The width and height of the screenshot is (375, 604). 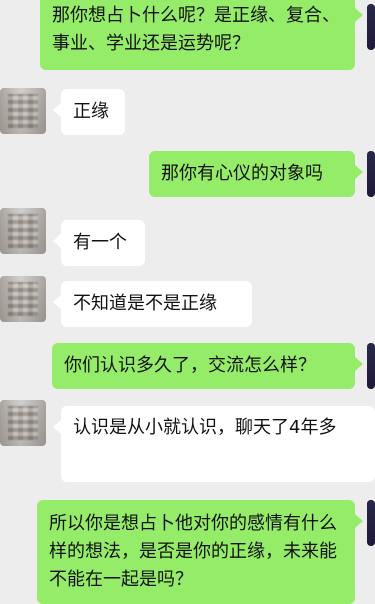 I want to click on message-text: 正缘, so click(x=91, y=111).